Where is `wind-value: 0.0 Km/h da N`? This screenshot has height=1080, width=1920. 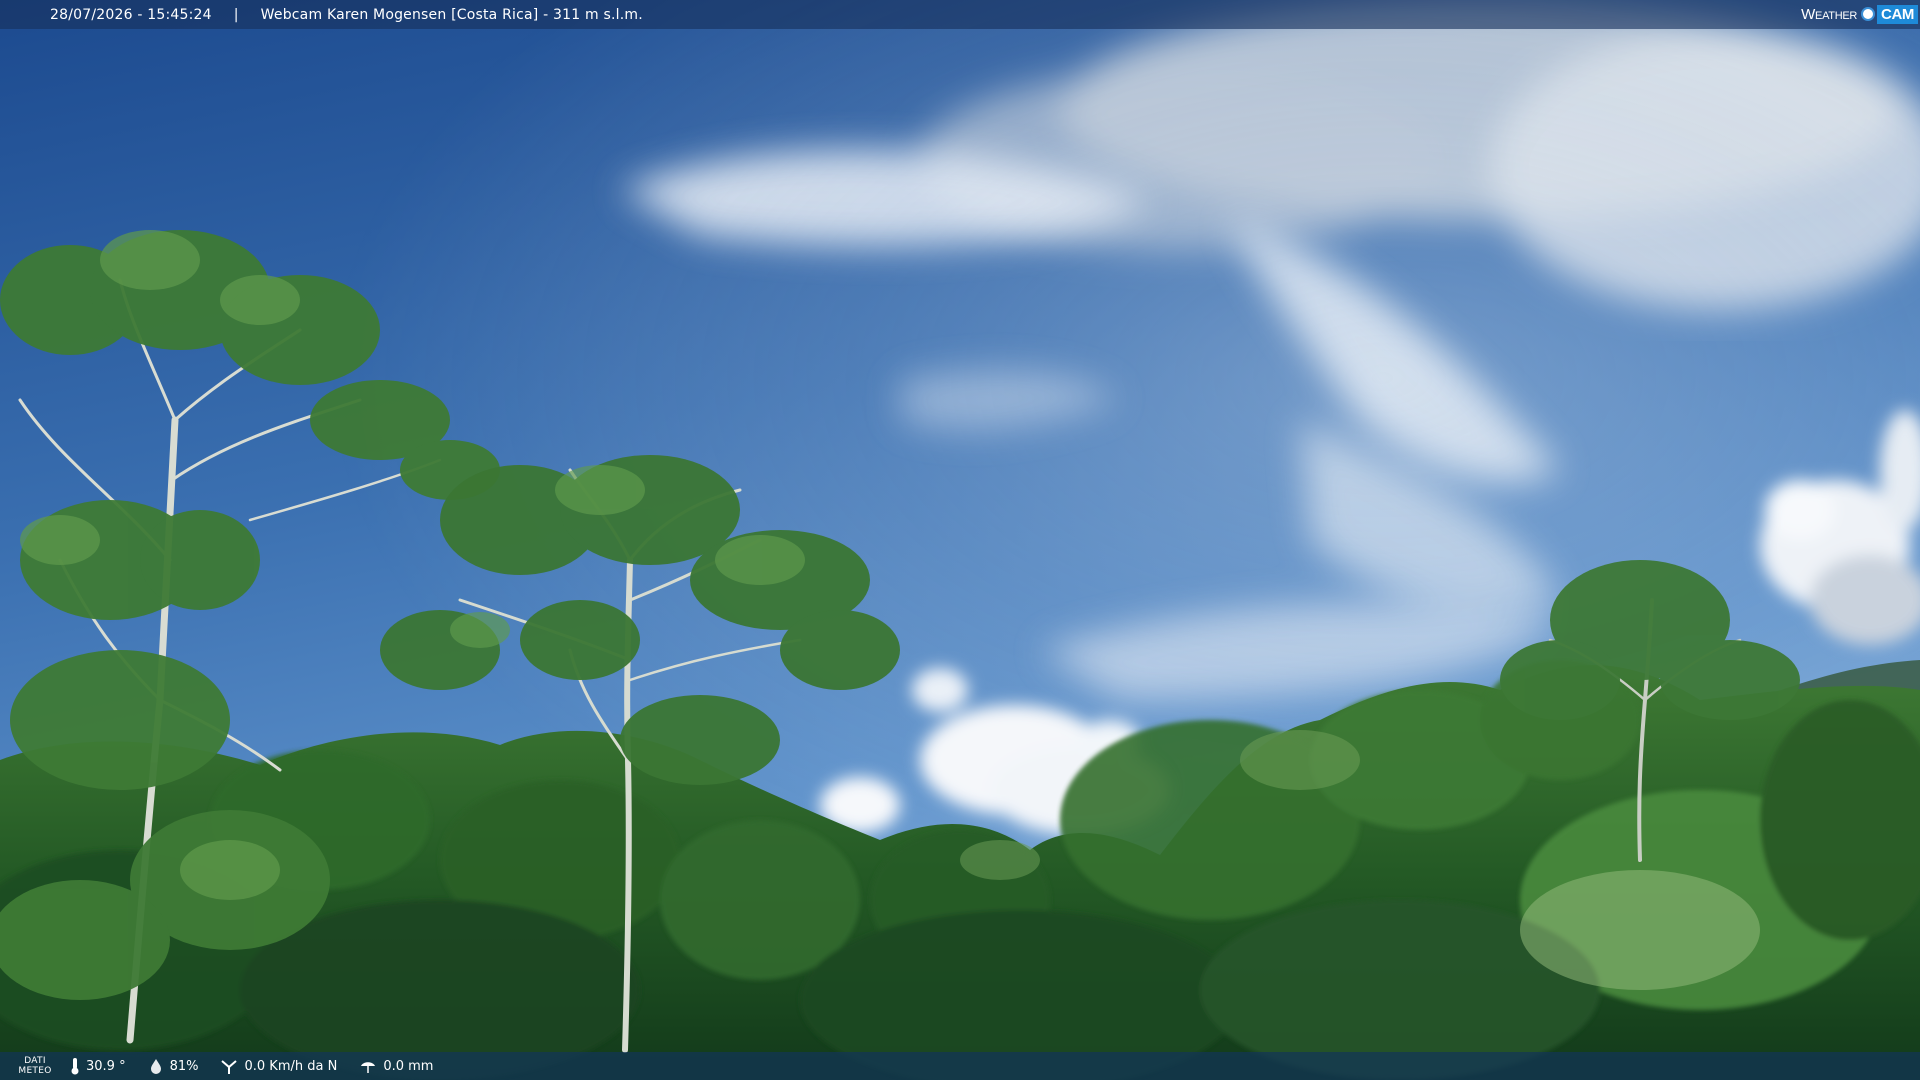 wind-value: 0.0 Km/h da N is located at coordinates (291, 1066).